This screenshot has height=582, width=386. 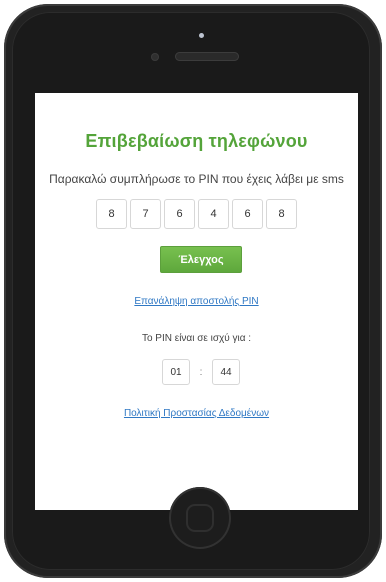 I want to click on resend-pin-link: Επανάληψη αποστολής PIN, so click(x=196, y=301).